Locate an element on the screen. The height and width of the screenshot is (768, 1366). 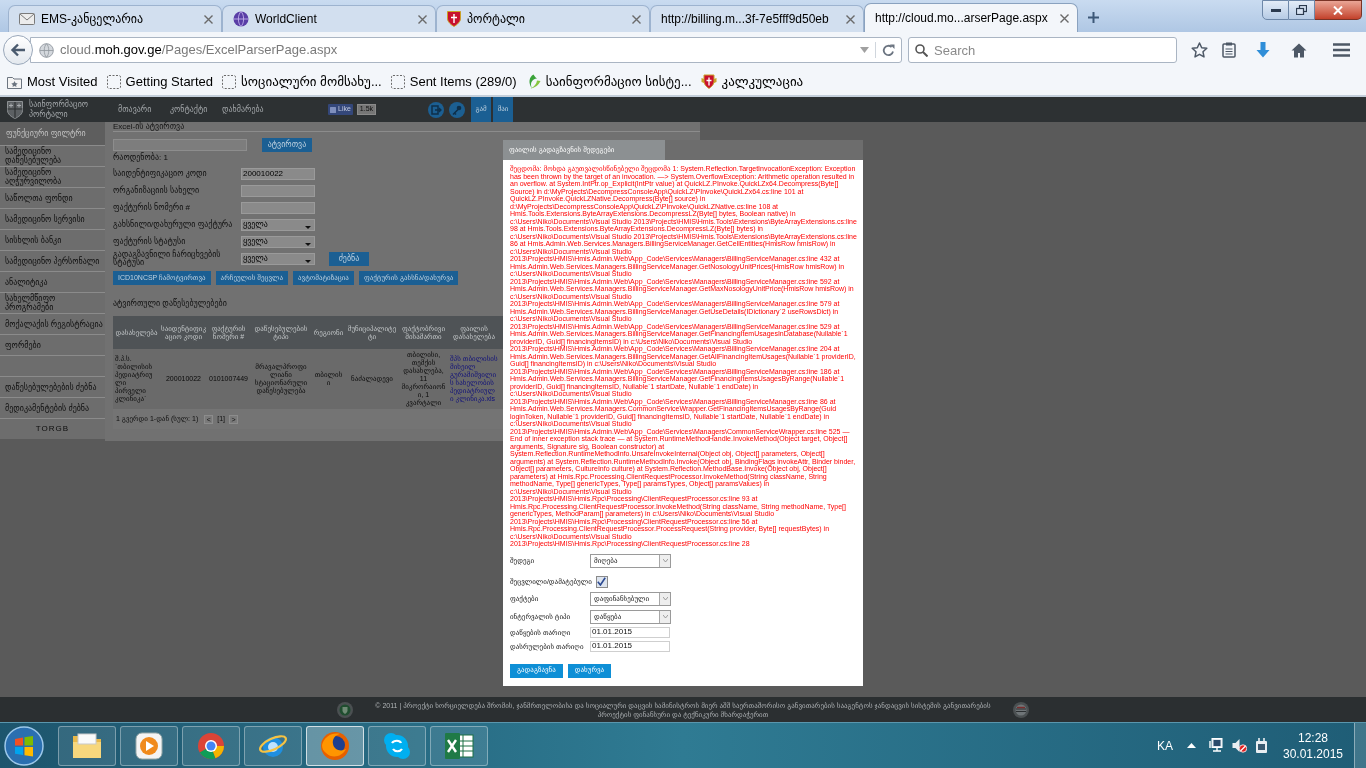
cloud-logo-icon is located at coordinates (397, 745).